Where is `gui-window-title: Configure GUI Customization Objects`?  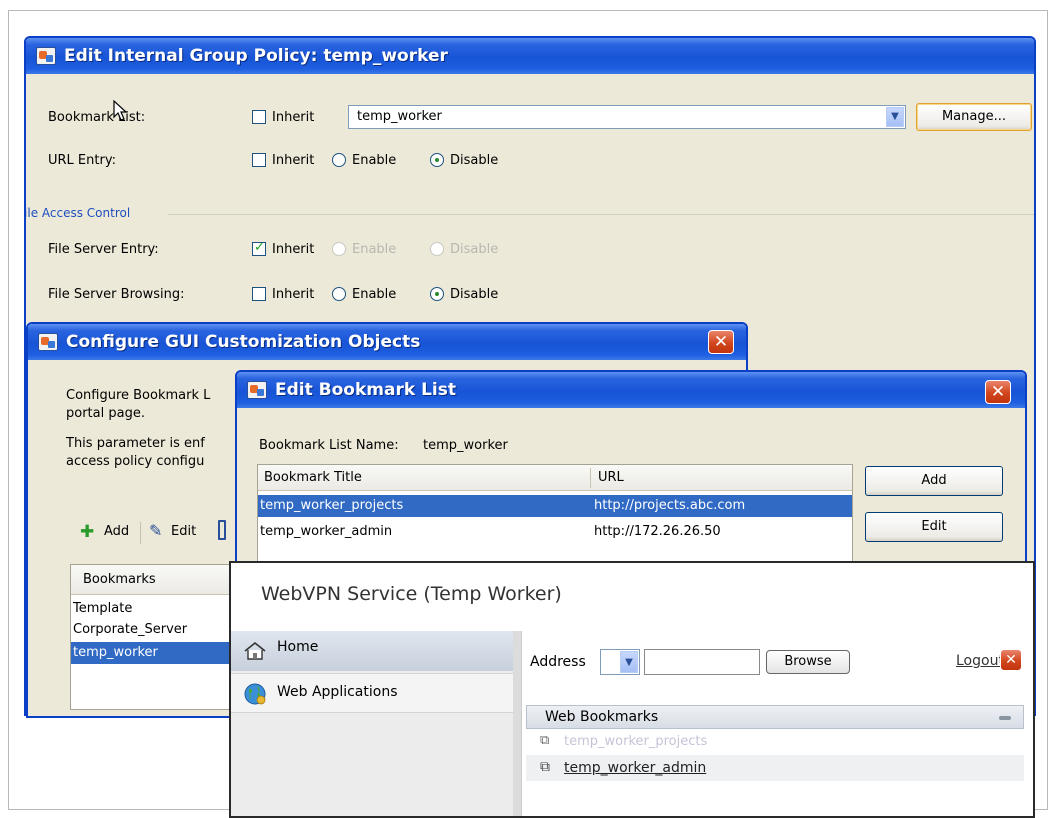
gui-window-title: Configure GUI Customization Objects is located at coordinates (243, 342).